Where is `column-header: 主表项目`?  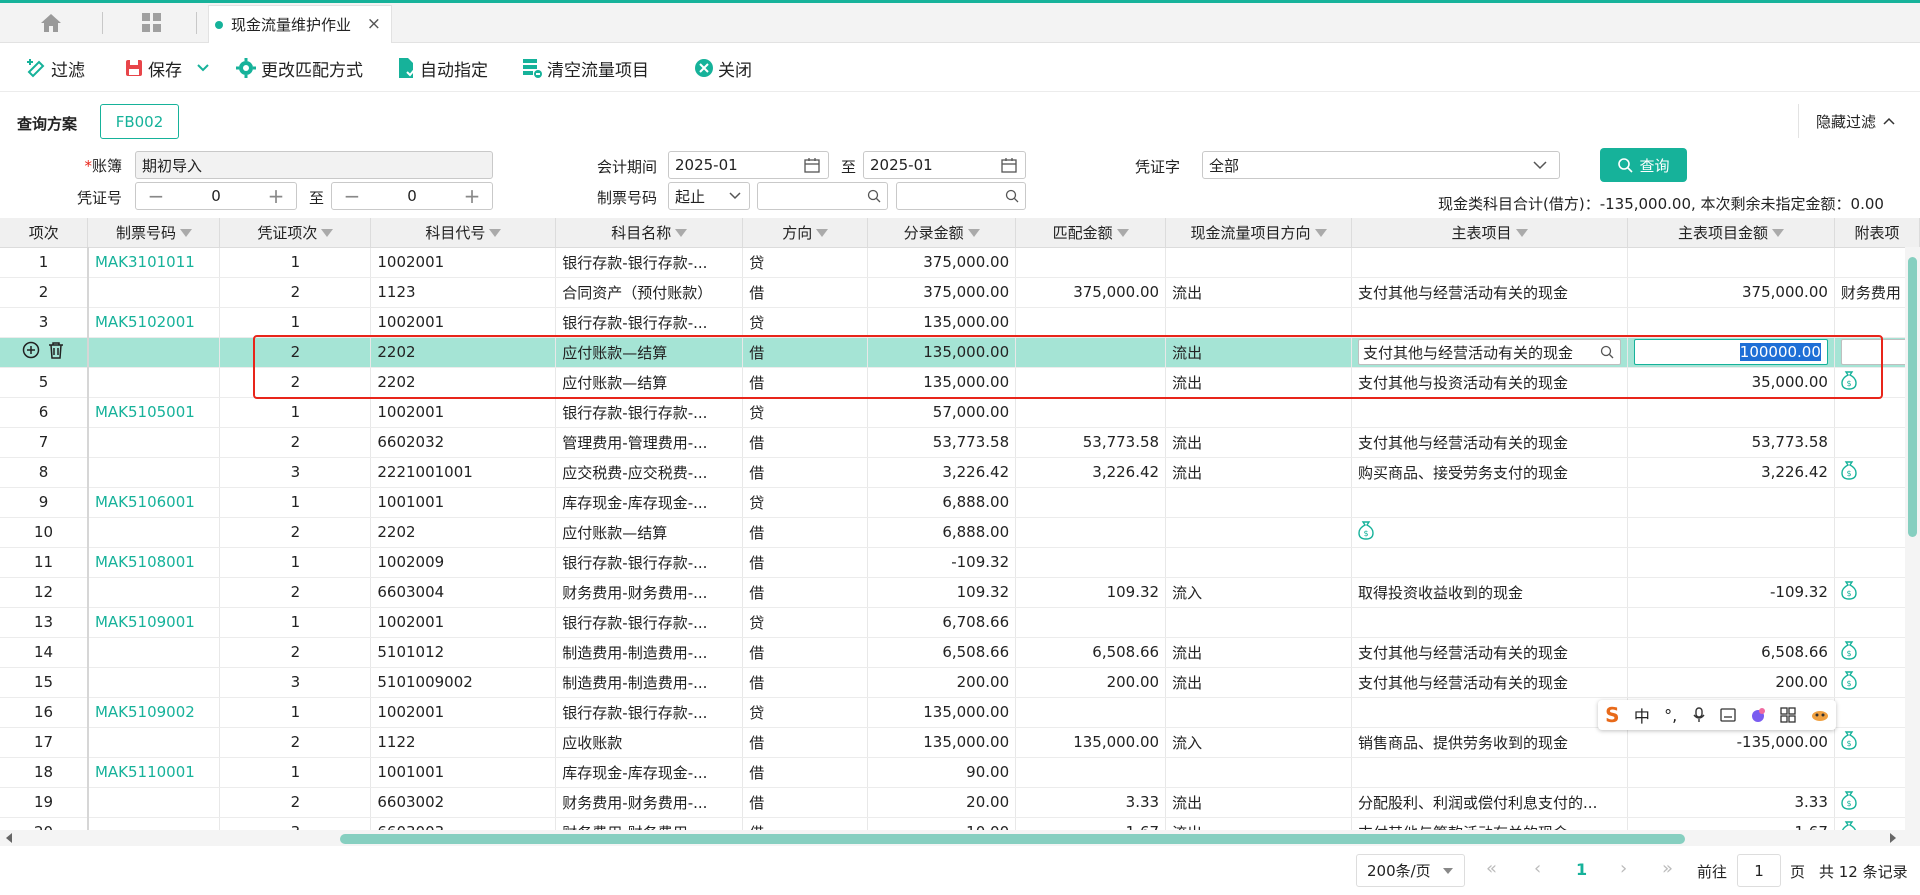
column-header: 主表项目 is located at coordinates (1489, 233).